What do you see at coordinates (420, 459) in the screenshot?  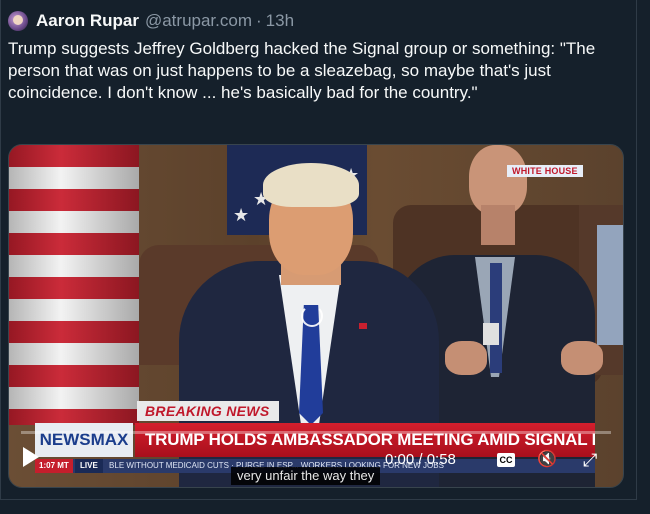 I see `video-time-display: 0:00 / 0:58` at bounding box center [420, 459].